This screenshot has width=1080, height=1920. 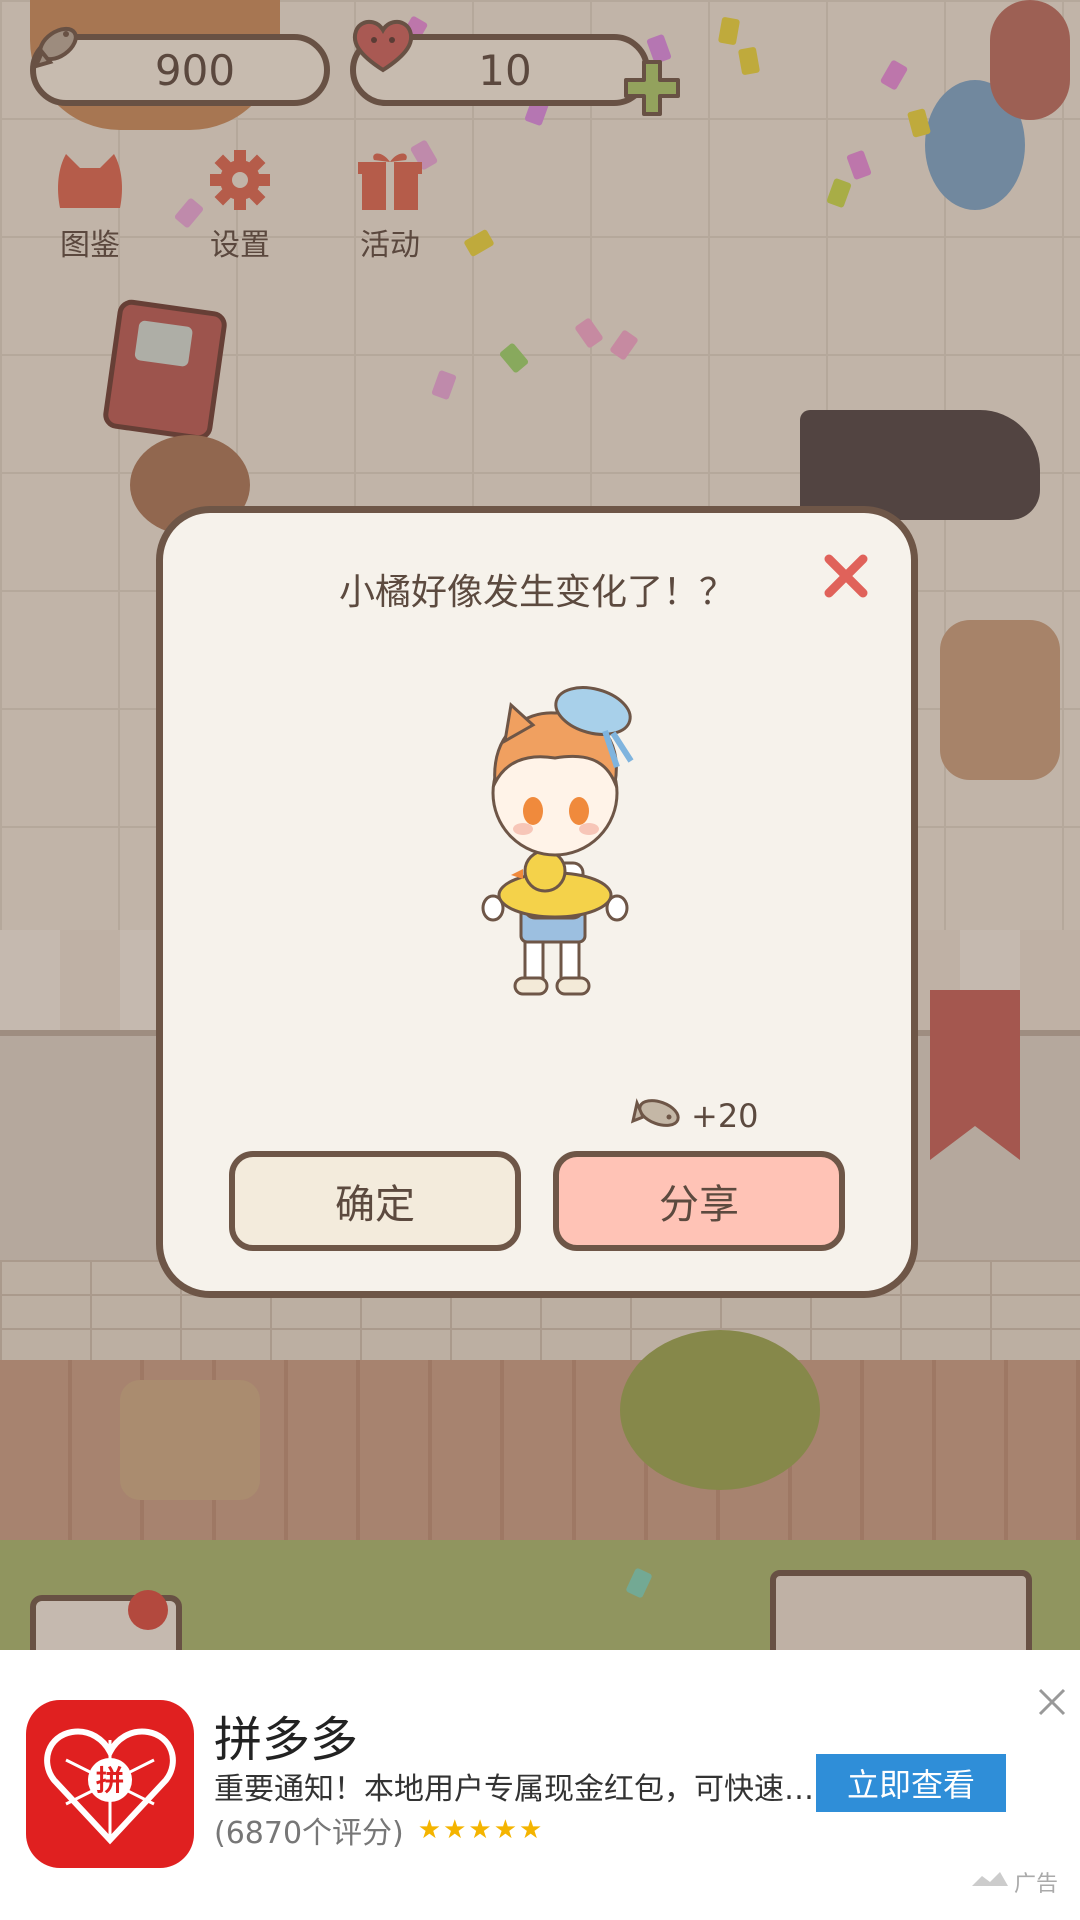 I want to click on reward-display: +20, so click(x=694, y=1116).